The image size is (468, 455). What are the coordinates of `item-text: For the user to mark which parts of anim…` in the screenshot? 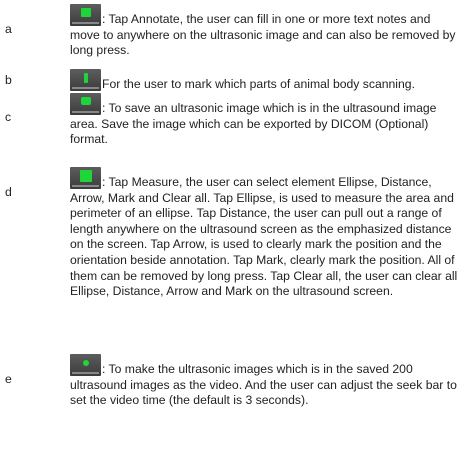 It's located at (266, 81).